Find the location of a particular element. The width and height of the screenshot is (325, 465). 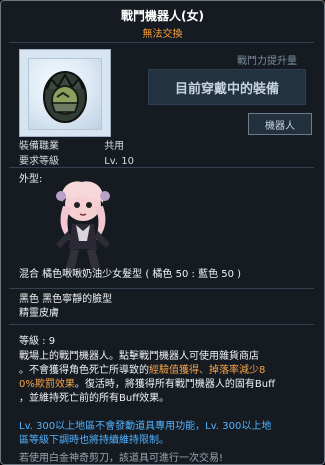

item-icon-frame is located at coordinates (65, 93).